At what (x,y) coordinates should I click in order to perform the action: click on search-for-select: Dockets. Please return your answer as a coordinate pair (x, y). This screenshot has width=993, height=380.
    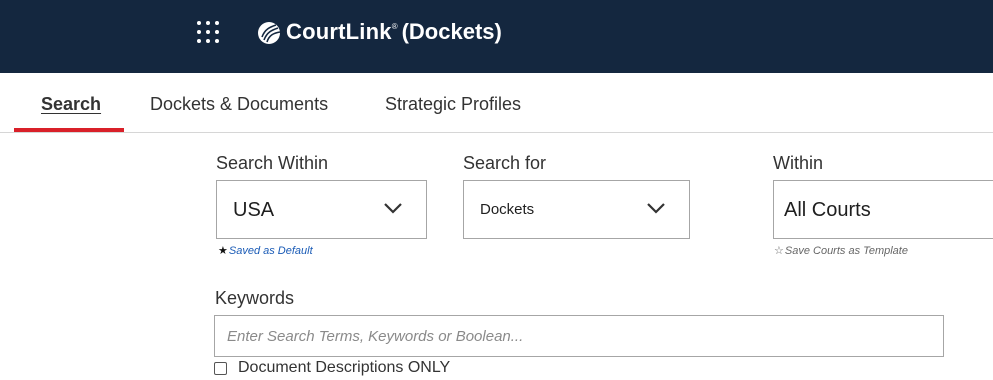
    Looking at the image, I should click on (576, 209).